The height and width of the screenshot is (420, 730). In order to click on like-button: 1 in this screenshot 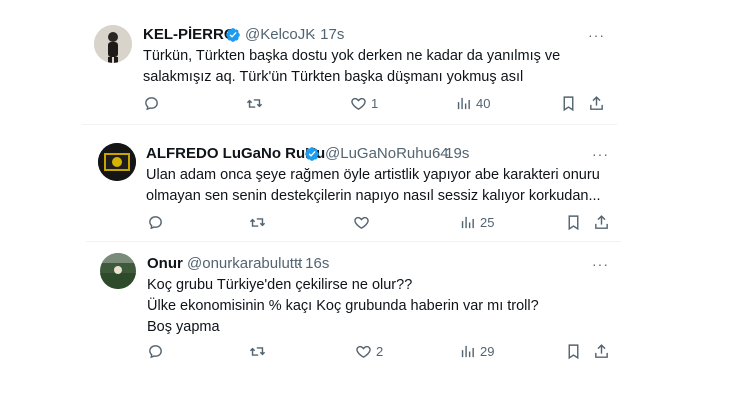, I will do `click(364, 103)`.